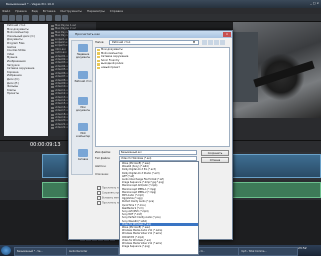  I want to click on view-menu-icon, so click(222, 42).